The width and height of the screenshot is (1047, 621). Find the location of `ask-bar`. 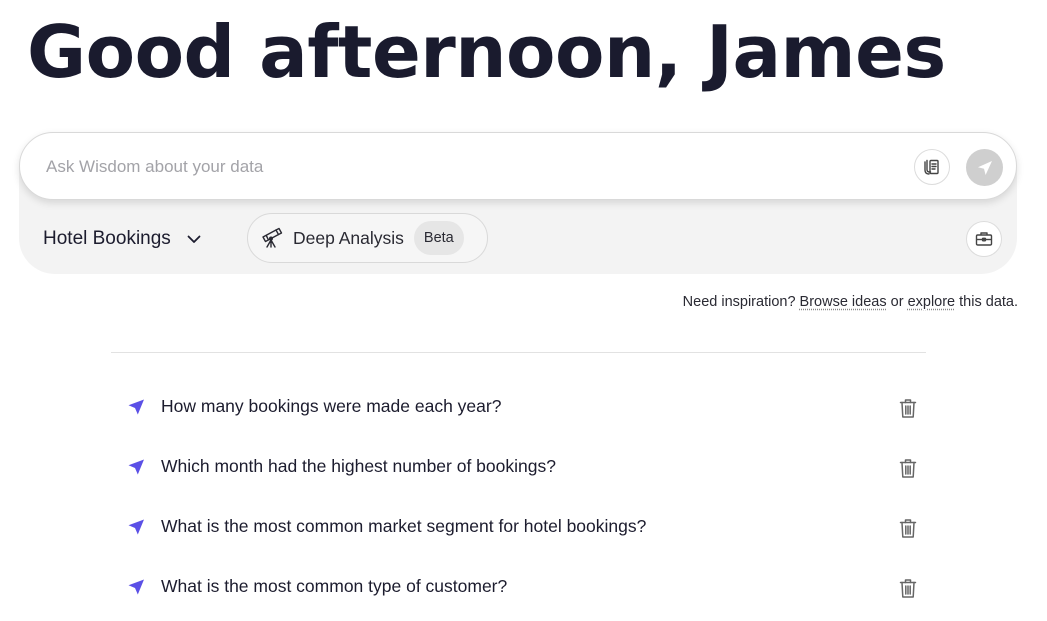

ask-bar is located at coordinates (518, 166).